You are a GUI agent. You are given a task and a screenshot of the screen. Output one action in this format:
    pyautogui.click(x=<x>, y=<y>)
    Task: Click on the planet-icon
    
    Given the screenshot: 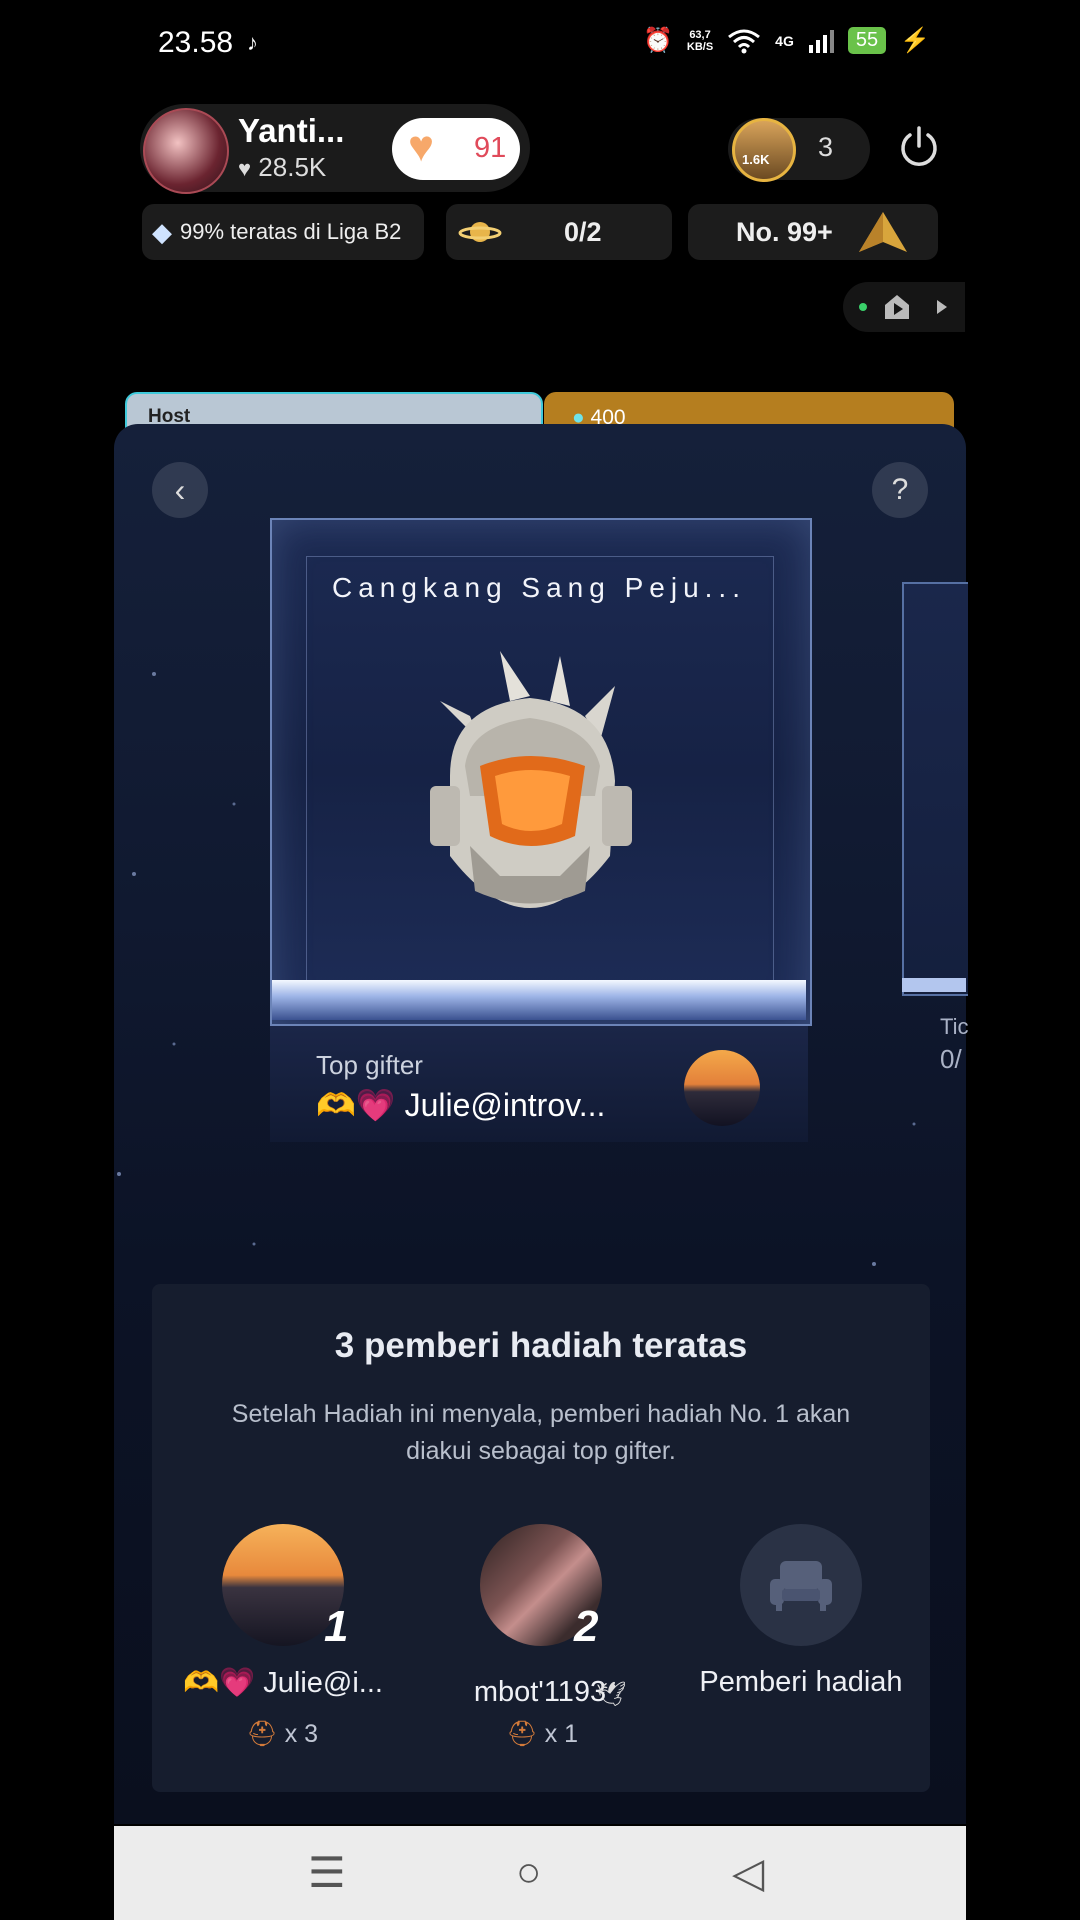 What is the action you would take?
    pyautogui.click(x=480, y=232)
    